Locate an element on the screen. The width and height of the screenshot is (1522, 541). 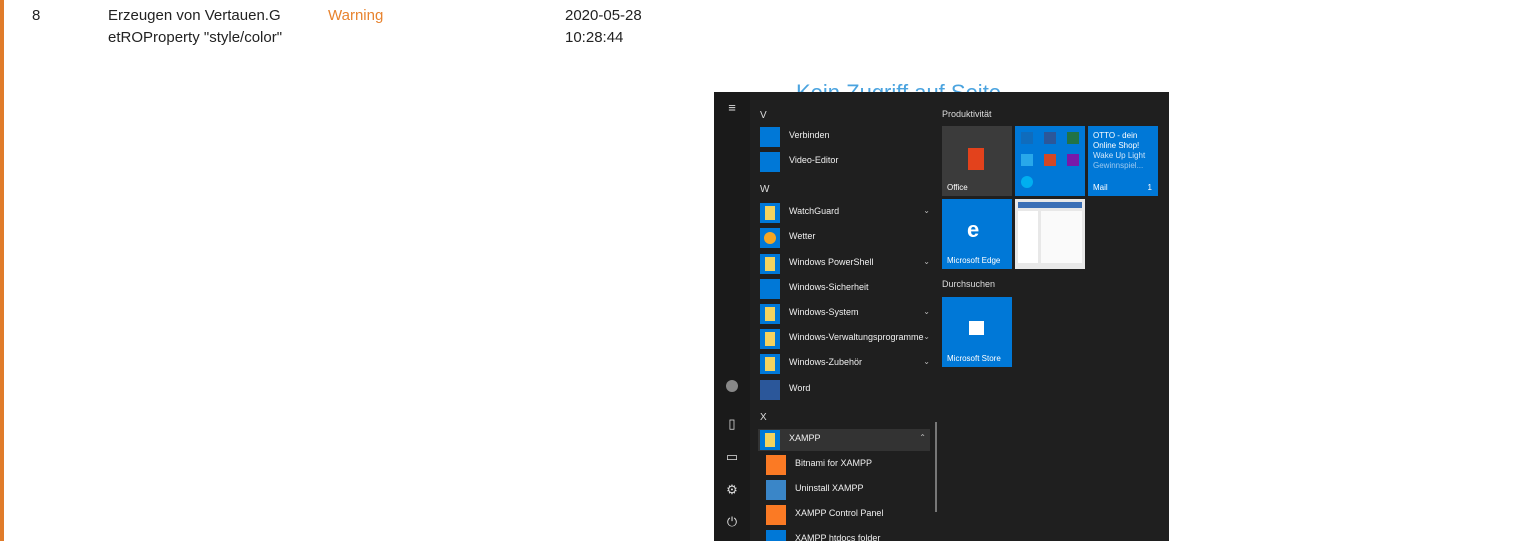
app-watchguard: WatchGuard ⌄ is located at coordinates (845, 213).